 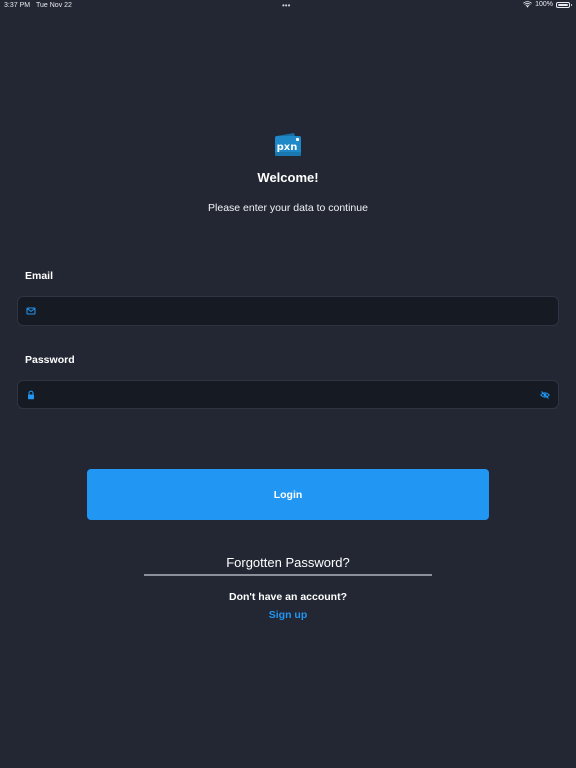 I want to click on mail-icon, so click(x=31, y=311).